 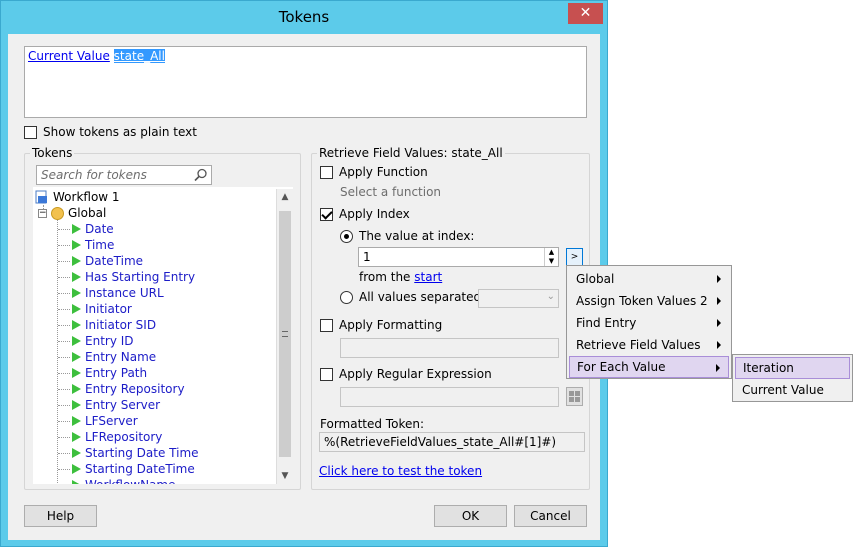 I want to click on tree-token-item: Date, so click(x=93, y=229).